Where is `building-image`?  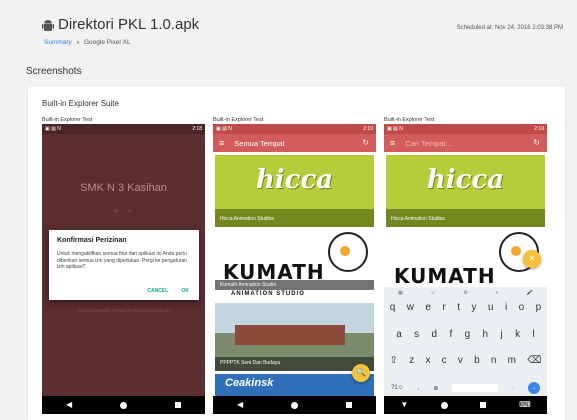
building-image is located at coordinates (290, 335).